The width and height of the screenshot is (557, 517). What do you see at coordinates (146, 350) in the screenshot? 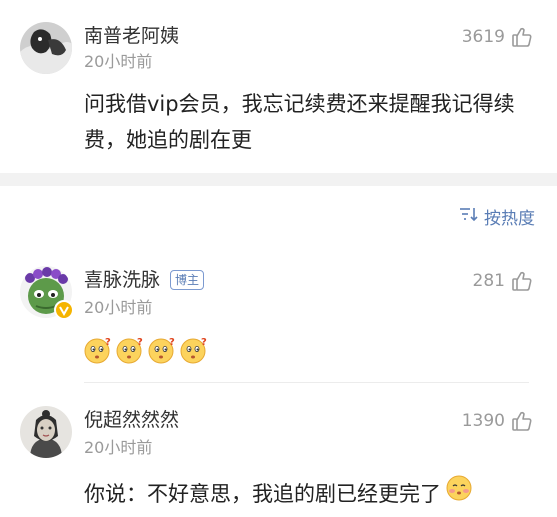
I see `emoji-row: ? ? ? ?` at bounding box center [146, 350].